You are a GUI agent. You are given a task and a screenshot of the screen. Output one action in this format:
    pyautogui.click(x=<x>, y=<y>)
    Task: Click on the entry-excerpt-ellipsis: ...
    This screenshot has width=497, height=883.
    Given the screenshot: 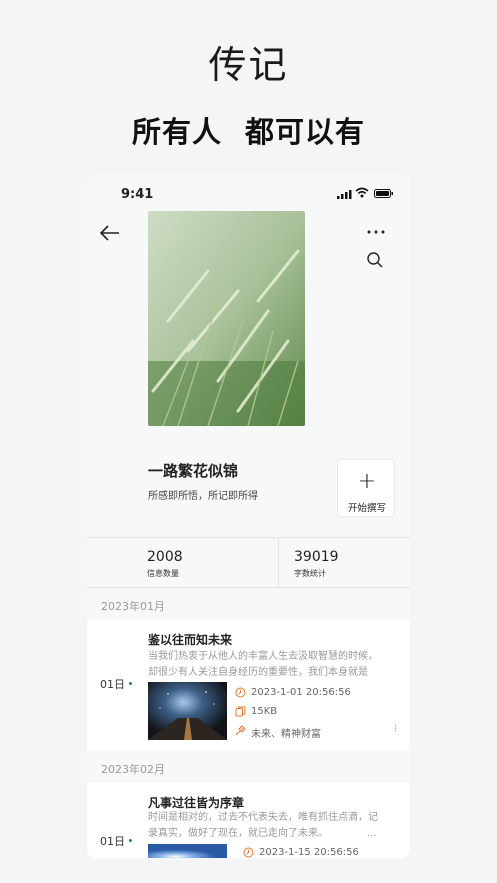 What is the action you would take?
    pyautogui.click(x=372, y=833)
    